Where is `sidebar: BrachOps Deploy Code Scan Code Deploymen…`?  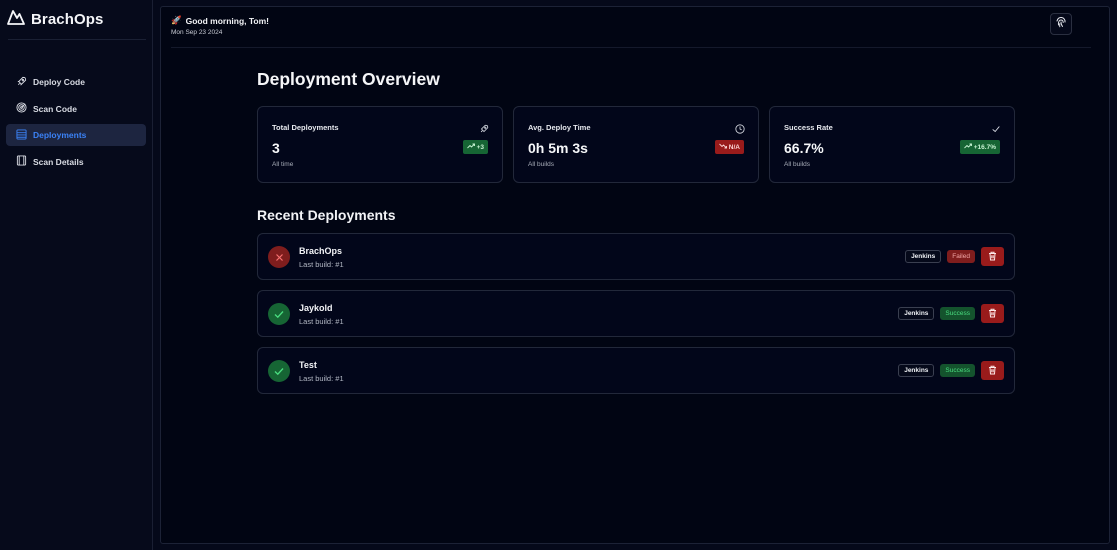 sidebar: BrachOps Deploy Code Scan Code Deploymen… is located at coordinates (76, 275).